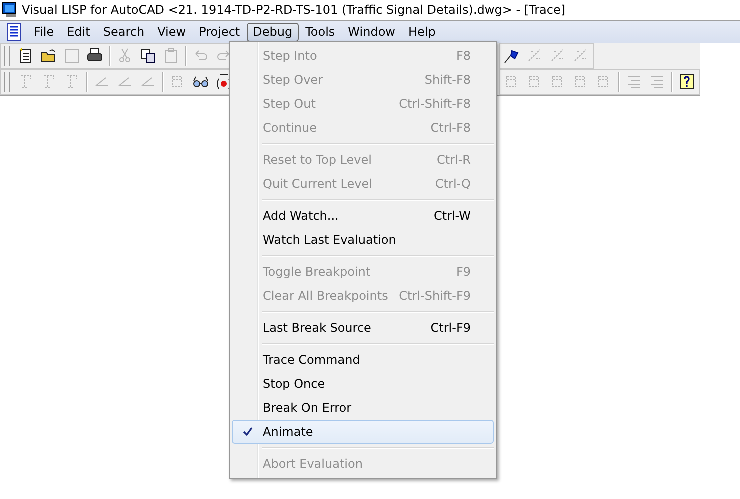 The width and height of the screenshot is (740, 499). What do you see at coordinates (330, 240) in the screenshot?
I see `menu-label: Watch Last Evaluation` at bounding box center [330, 240].